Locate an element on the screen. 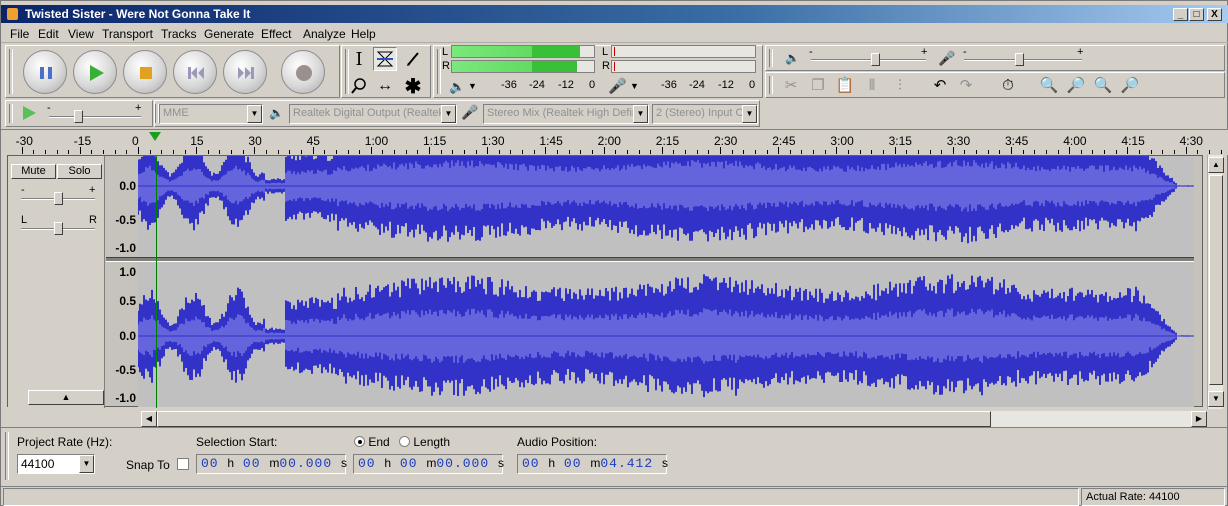  solo-button: Solo is located at coordinates (79, 171).